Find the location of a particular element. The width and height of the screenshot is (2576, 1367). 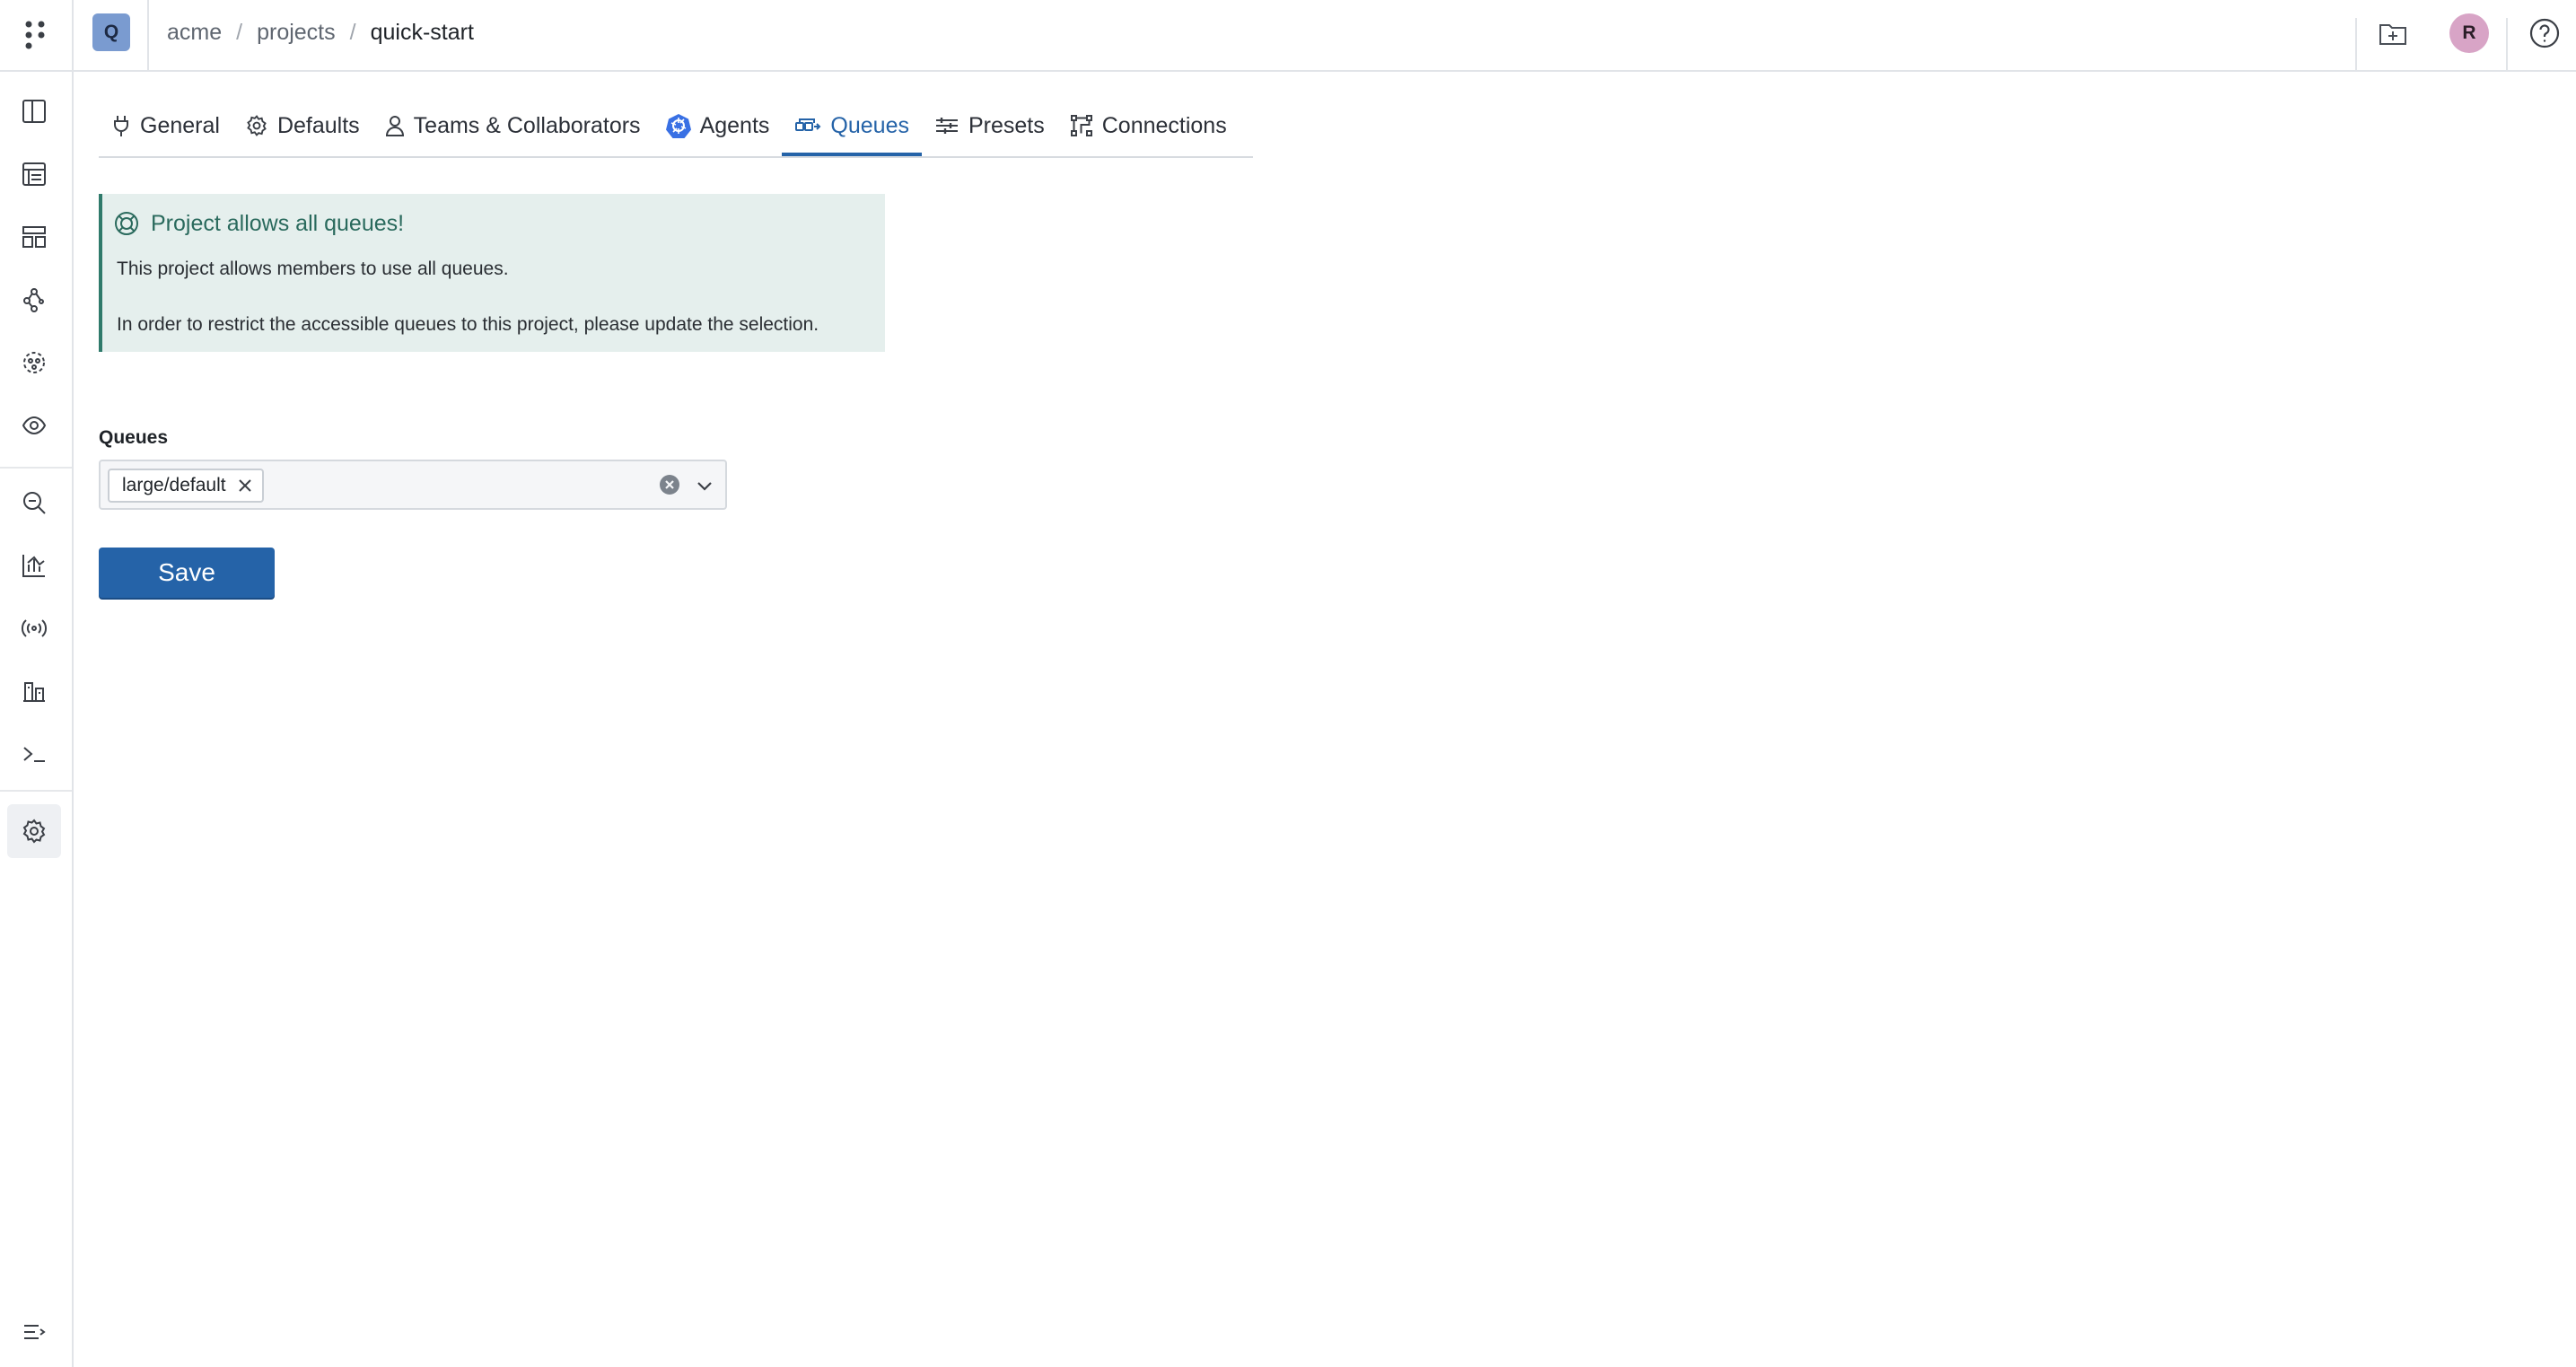

sidebar-terminal-icon is located at coordinates (34, 754).